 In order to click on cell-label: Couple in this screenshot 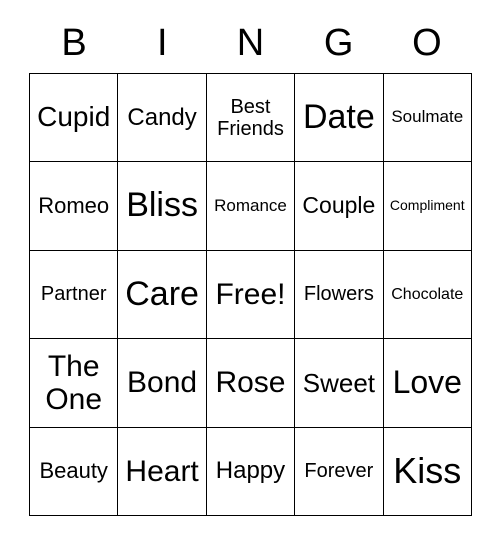, I will do `click(339, 205)`.